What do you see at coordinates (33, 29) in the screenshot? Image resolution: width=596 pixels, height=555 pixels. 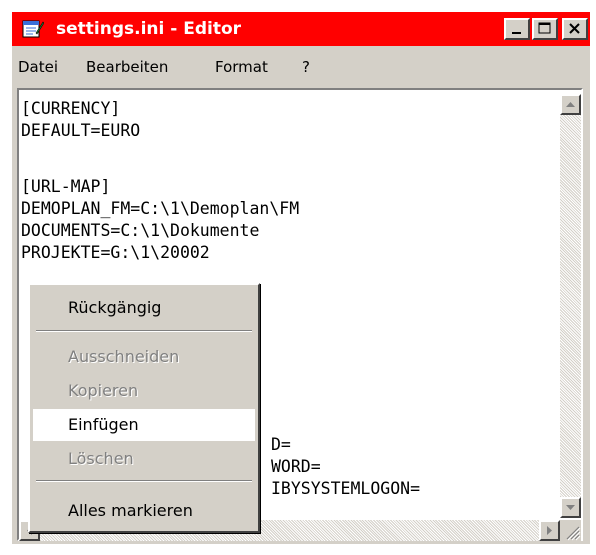 I see `notepad-icon` at bounding box center [33, 29].